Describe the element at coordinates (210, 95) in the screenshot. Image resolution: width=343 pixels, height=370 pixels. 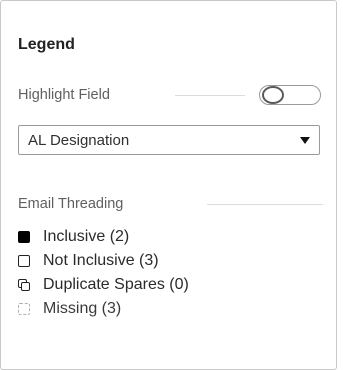
I see `highlight-field-divider` at that location.